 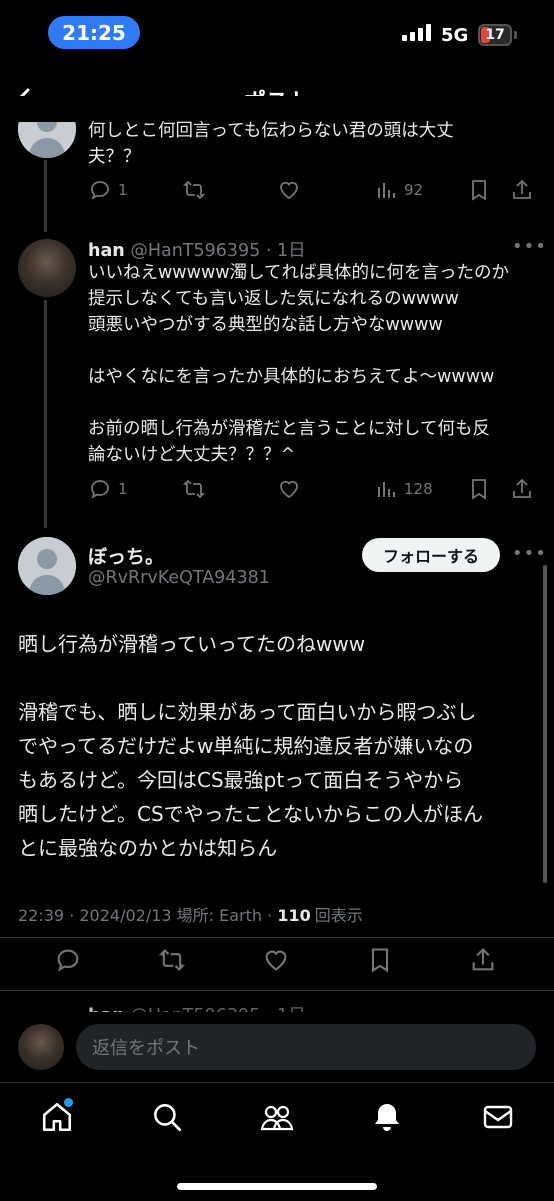 What do you see at coordinates (277, 1186) in the screenshot?
I see `home-indicator` at bounding box center [277, 1186].